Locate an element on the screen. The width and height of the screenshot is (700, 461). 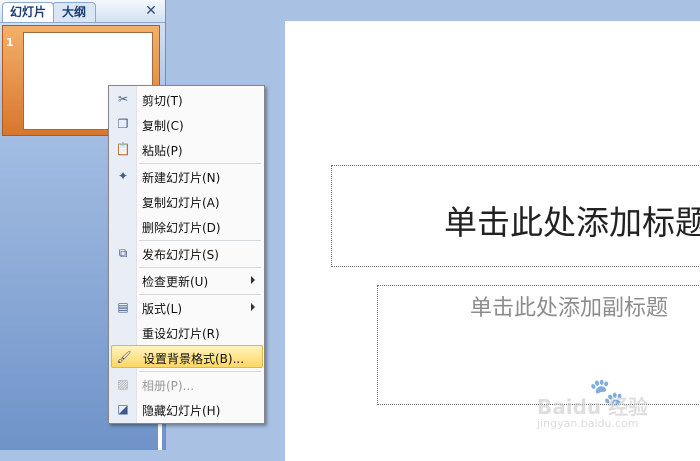
menu-item-duplicate-slide: 复制幻灯片(A) is located at coordinates (186, 201).